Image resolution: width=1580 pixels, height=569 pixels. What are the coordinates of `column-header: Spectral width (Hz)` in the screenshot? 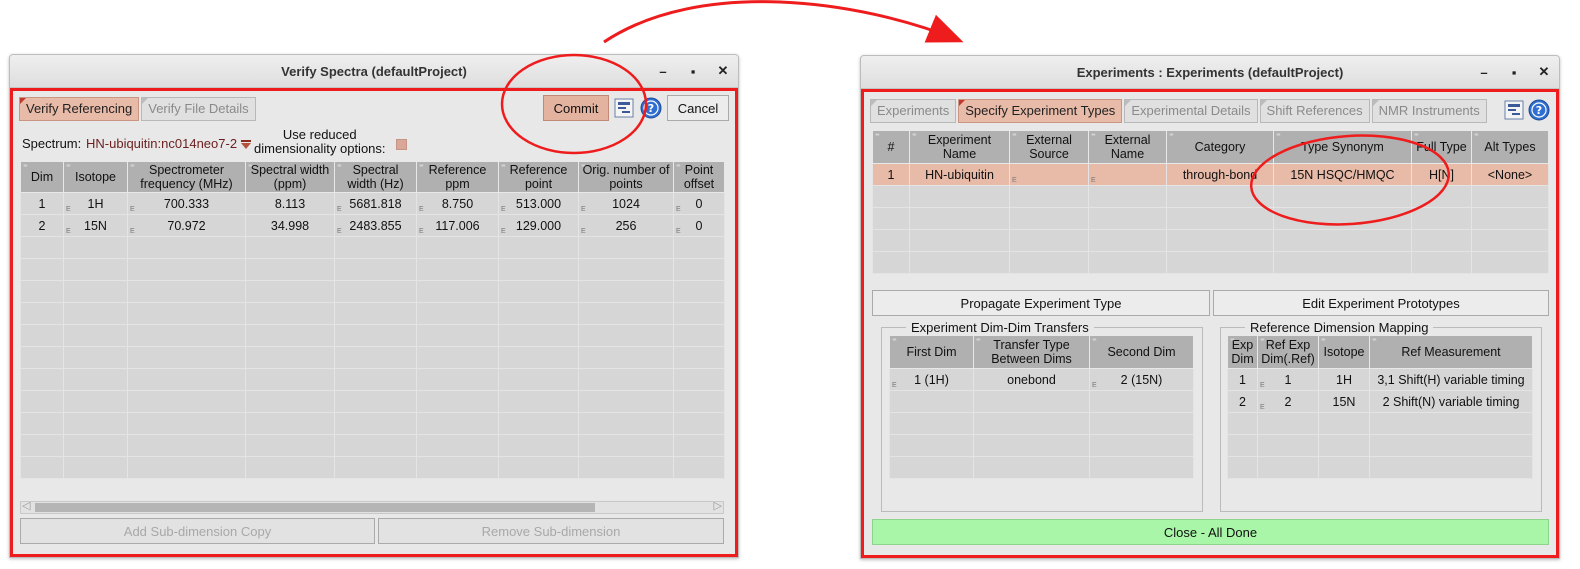 It's located at (375, 177).